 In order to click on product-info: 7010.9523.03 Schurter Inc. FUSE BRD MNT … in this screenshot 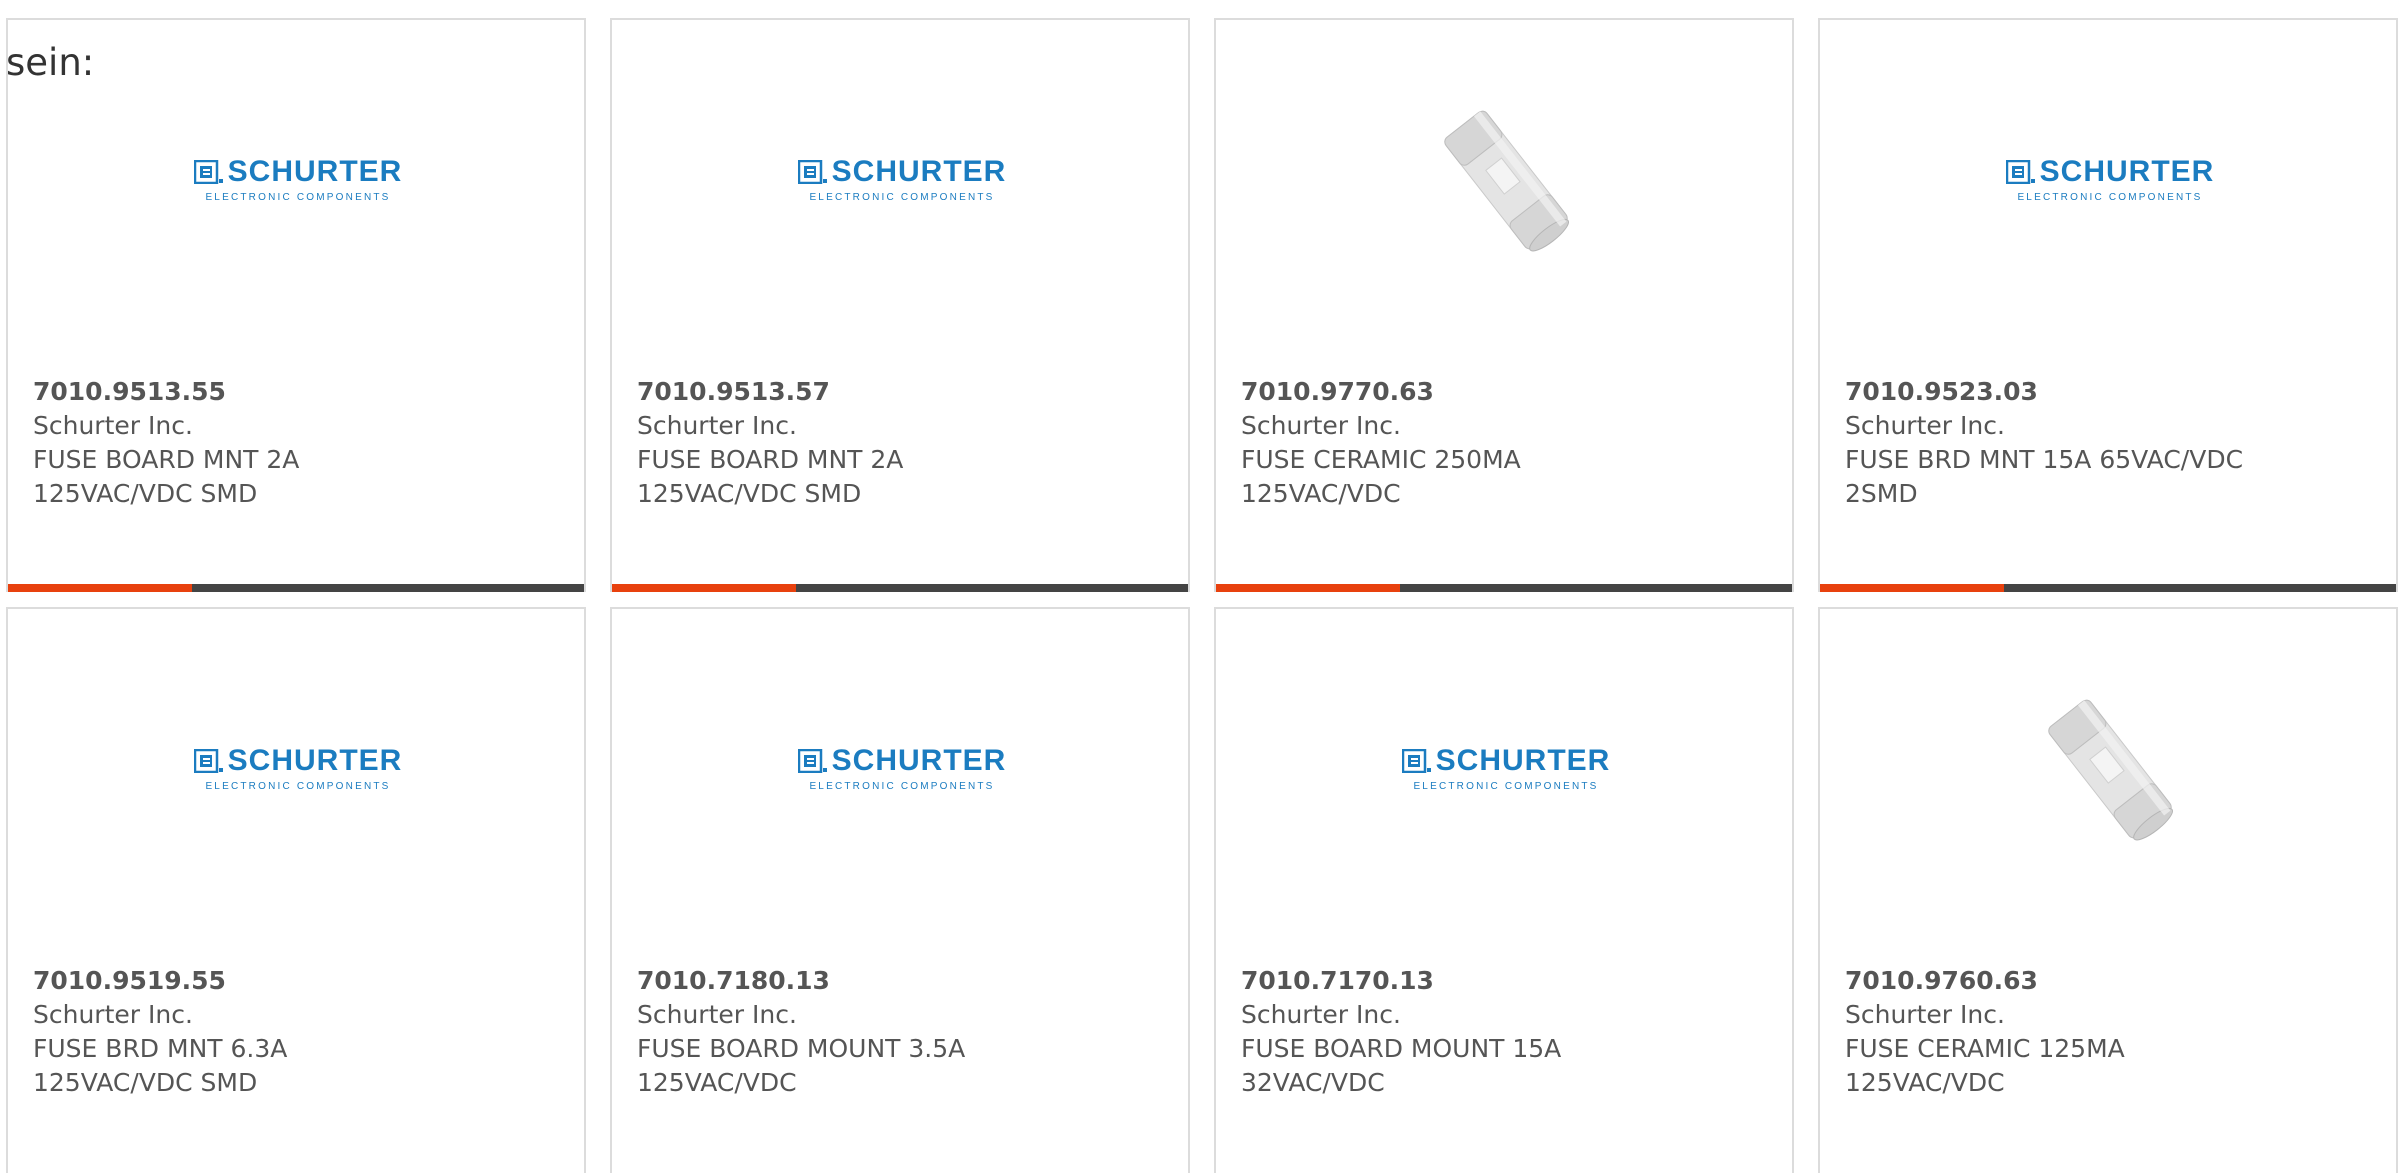, I will do `click(2110, 443)`.